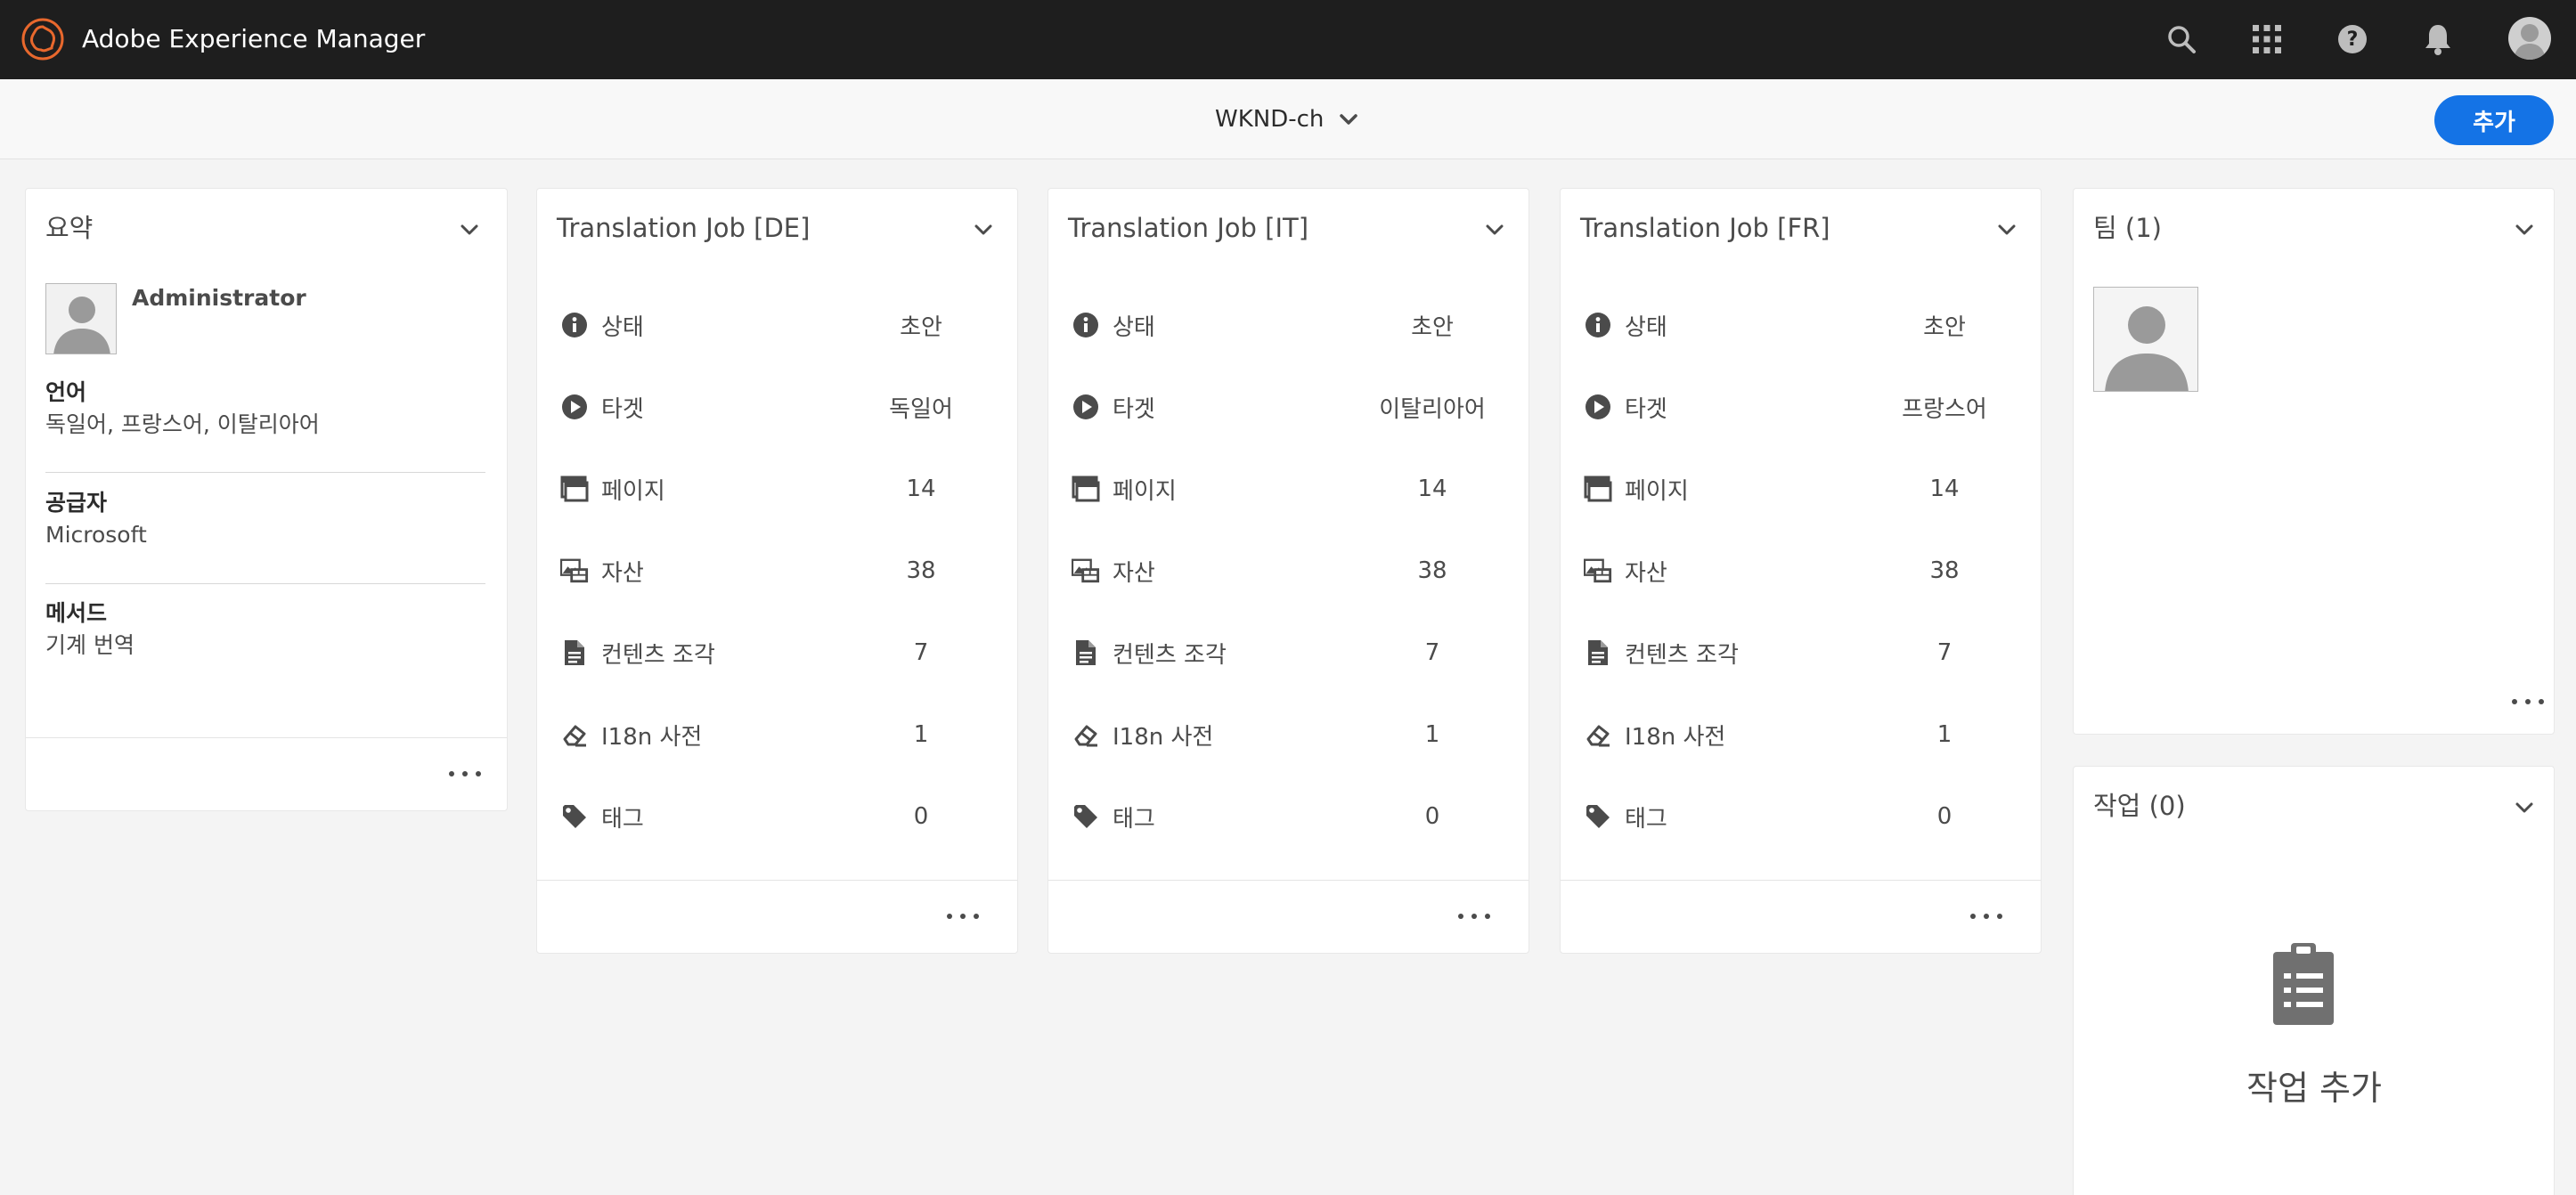 The width and height of the screenshot is (2576, 1195). I want to click on add-button: 추가, so click(2494, 120).